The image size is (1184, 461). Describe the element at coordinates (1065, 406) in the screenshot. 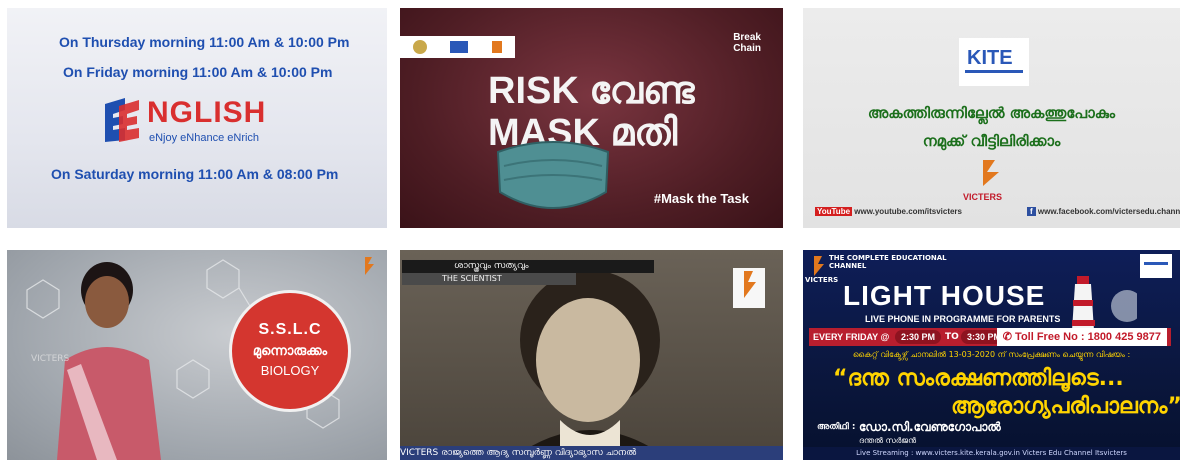

I see `topic-line-2: ആരോഗ്യപരിപാലനം”` at that location.